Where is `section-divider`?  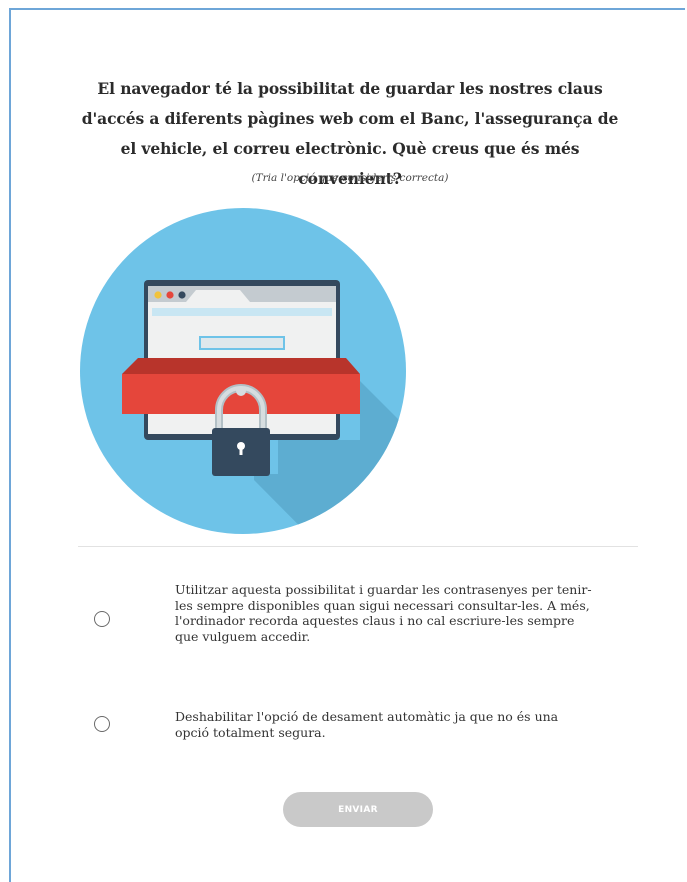
section-divider is located at coordinates (358, 546).